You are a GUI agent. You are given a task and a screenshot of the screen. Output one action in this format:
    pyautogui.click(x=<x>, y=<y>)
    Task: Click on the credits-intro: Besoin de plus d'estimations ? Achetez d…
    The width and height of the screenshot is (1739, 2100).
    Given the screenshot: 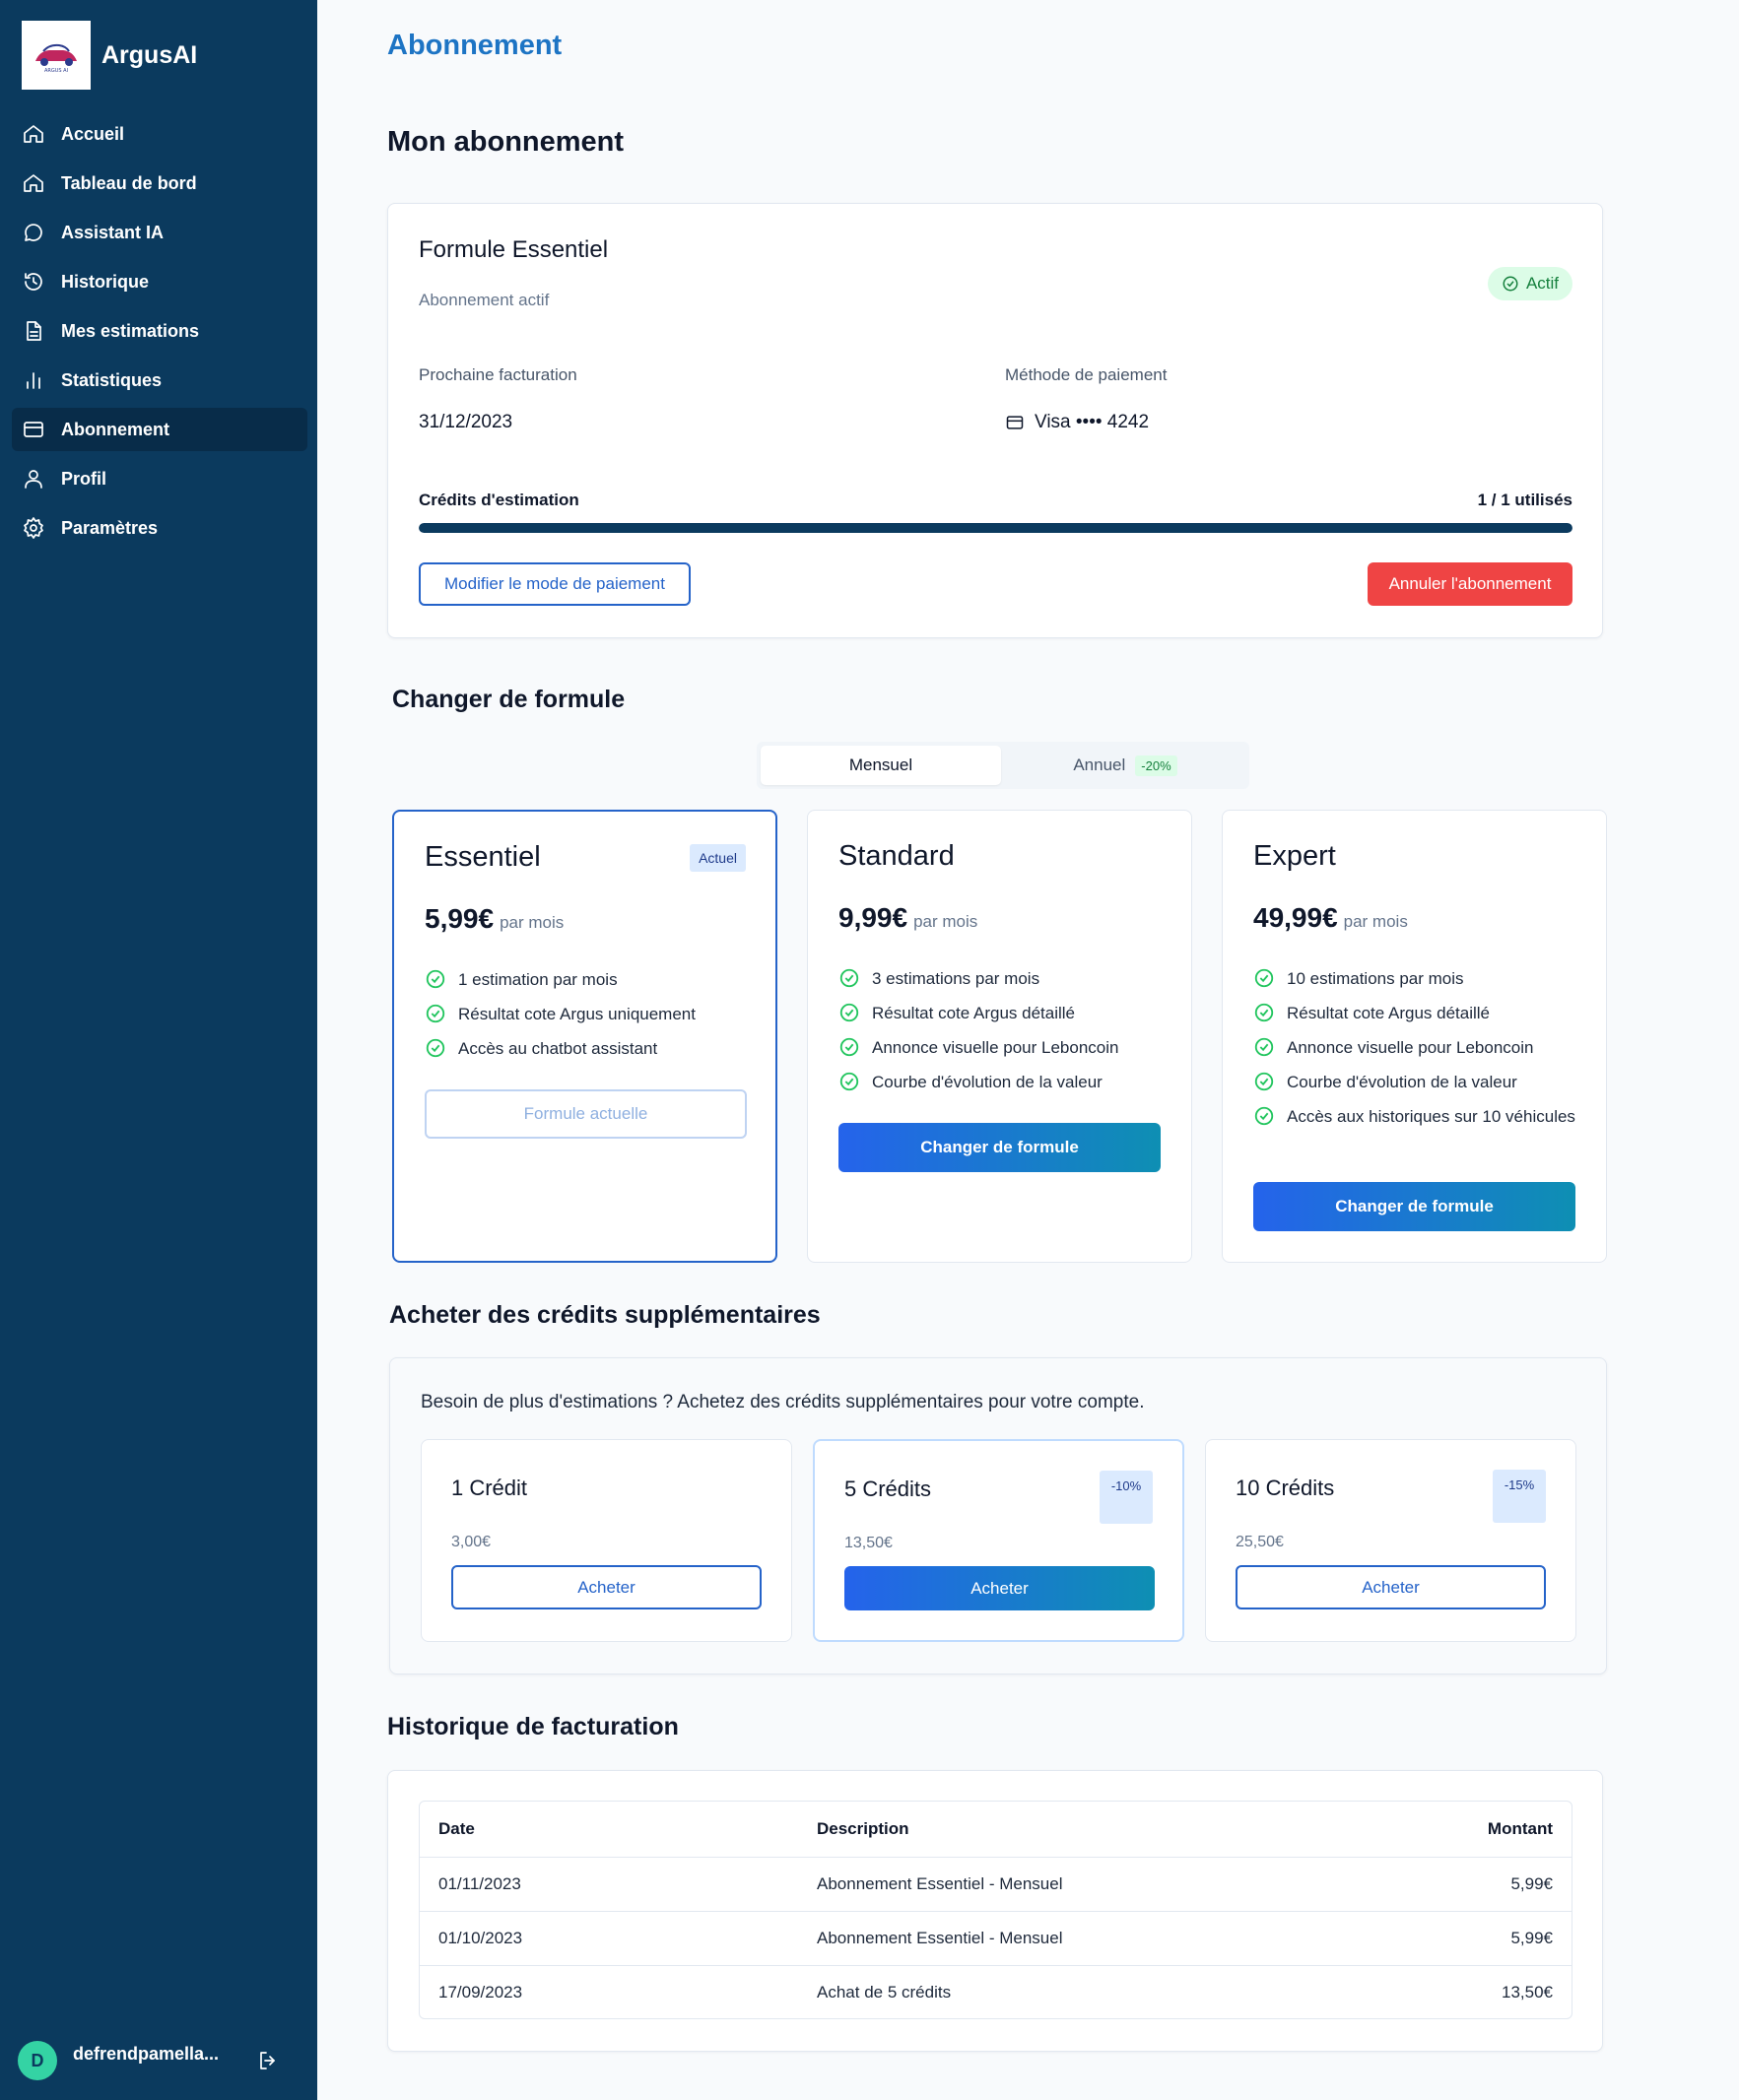 What is the action you would take?
    pyautogui.click(x=783, y=1402)
    